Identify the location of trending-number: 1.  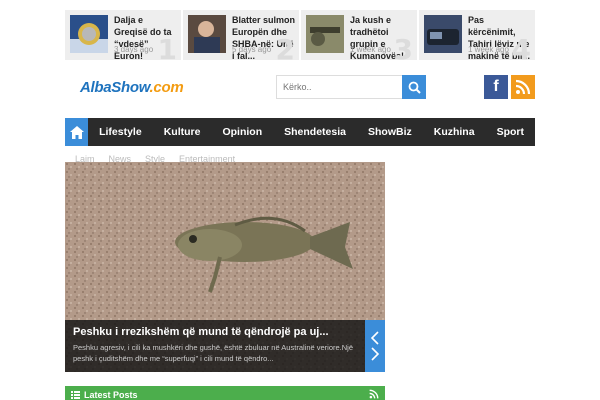
(167, 46).